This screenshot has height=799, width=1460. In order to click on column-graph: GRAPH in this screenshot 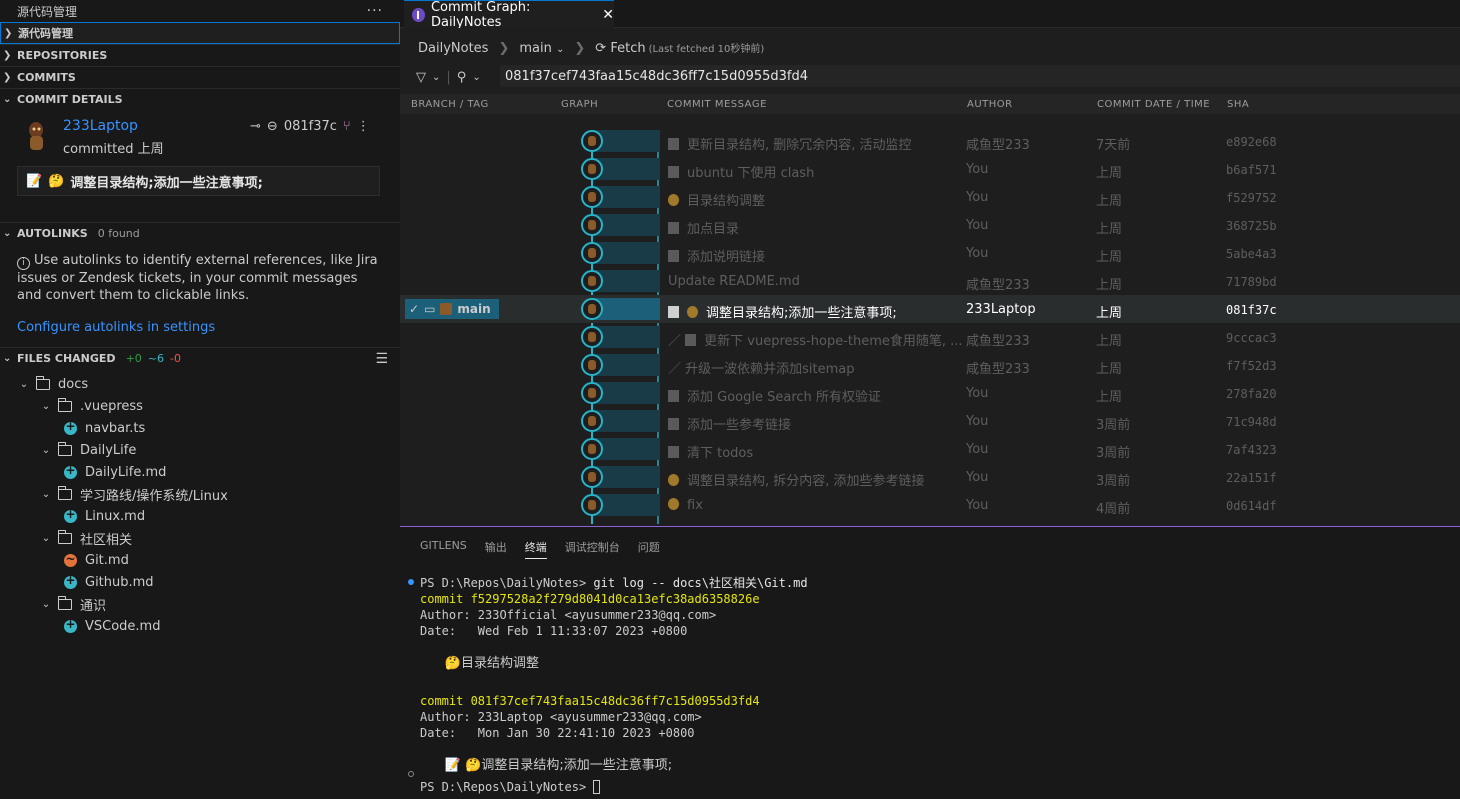, I will do `click(579, 104)`.